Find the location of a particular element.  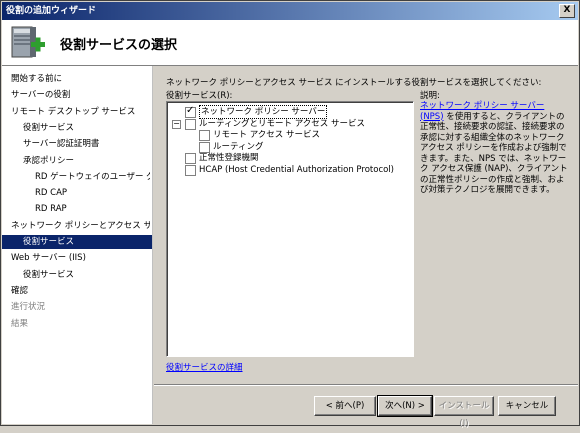

role-service-label: 正常性登録機関 is located at coordinates (229, 158).